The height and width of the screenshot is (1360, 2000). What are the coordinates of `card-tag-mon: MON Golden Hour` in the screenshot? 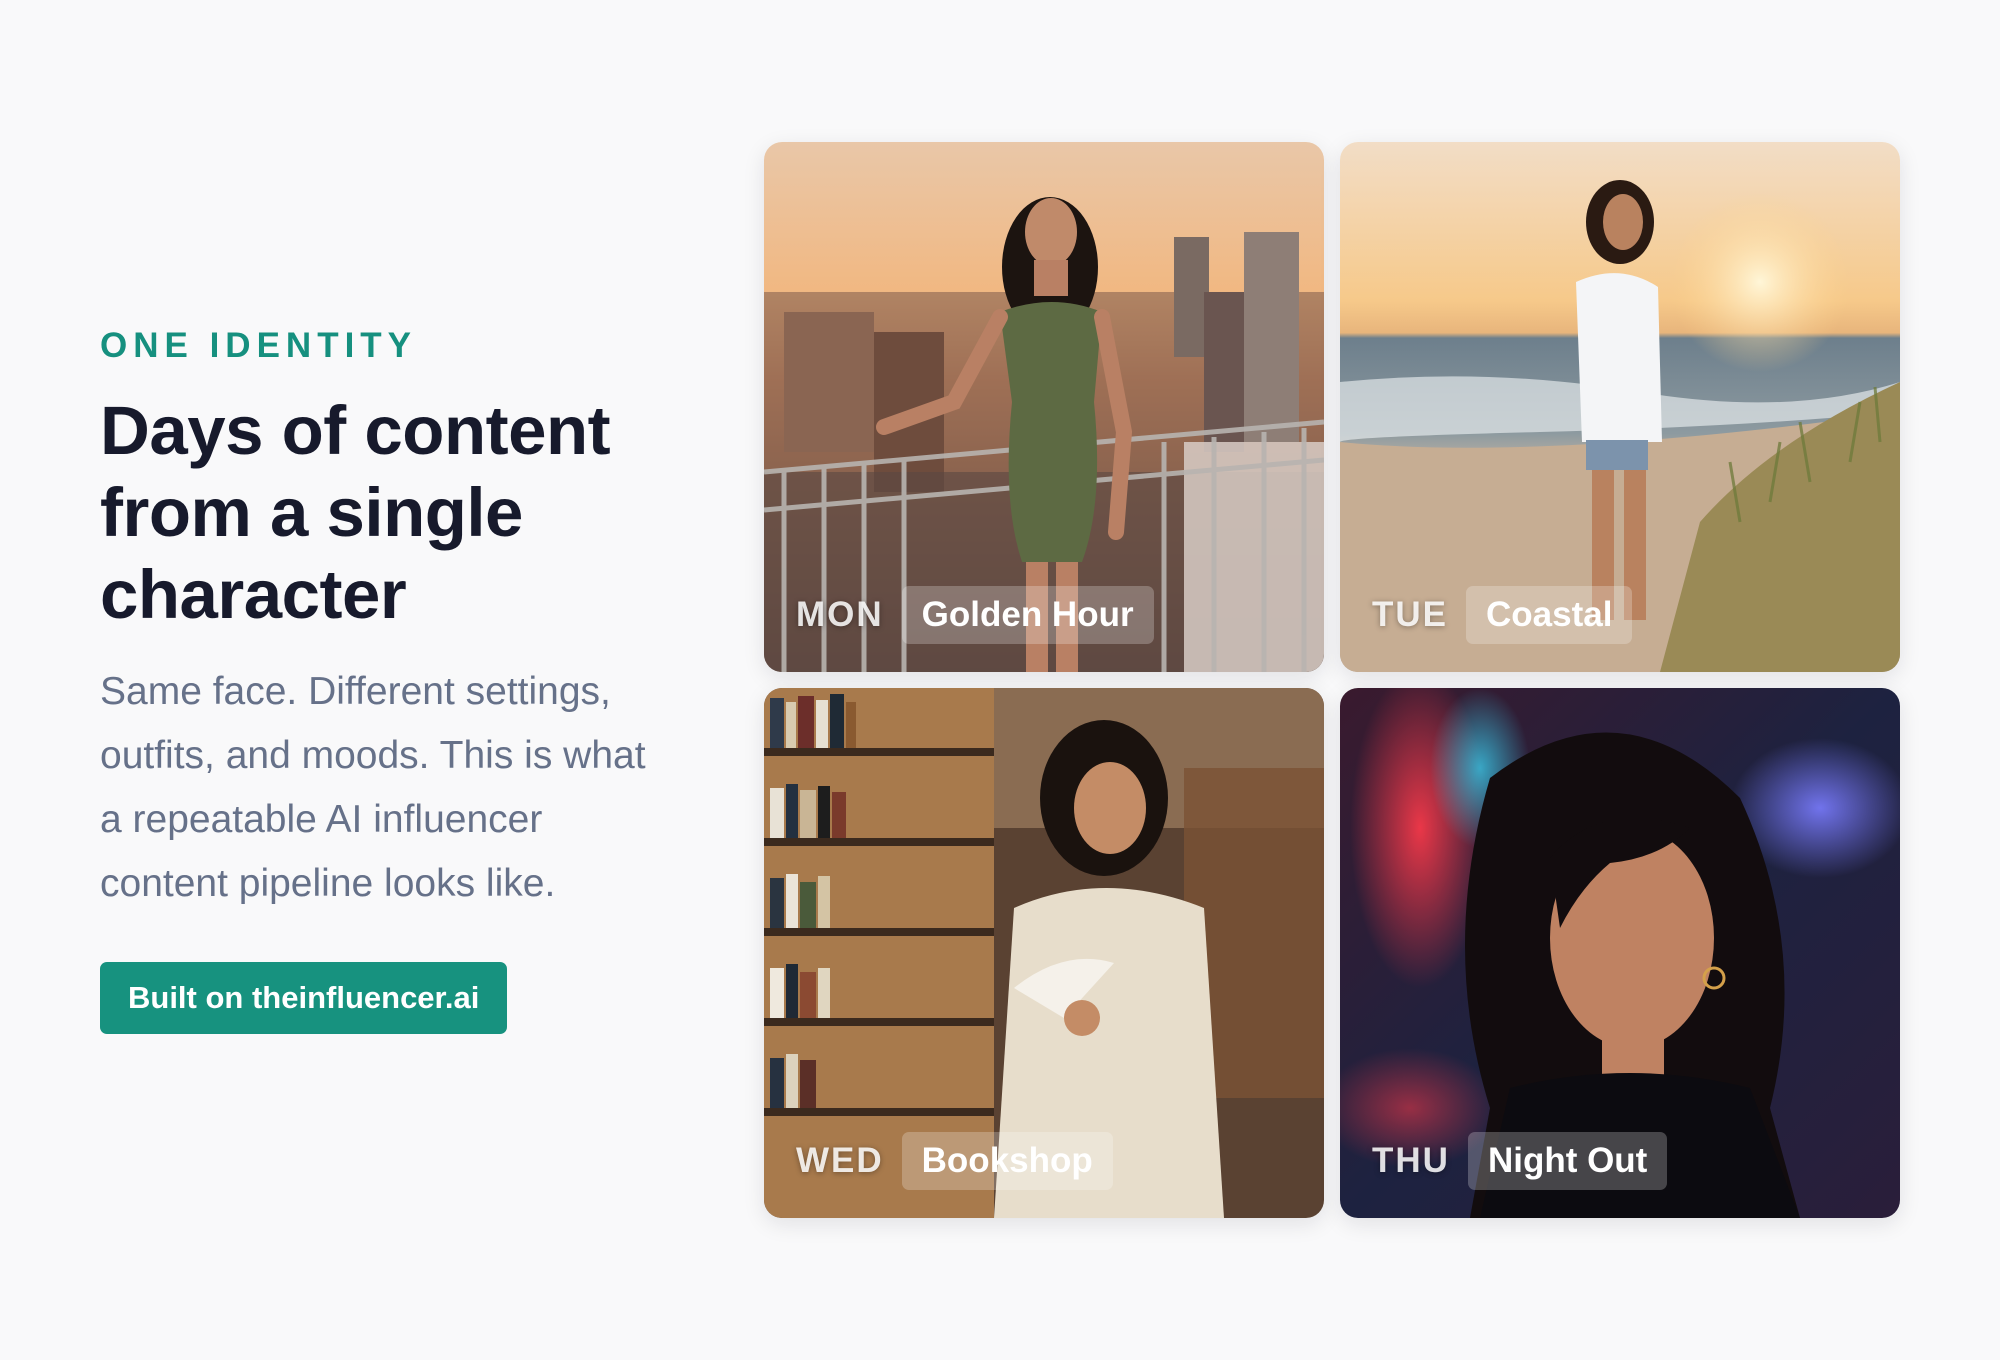 It's located at (975, 615).